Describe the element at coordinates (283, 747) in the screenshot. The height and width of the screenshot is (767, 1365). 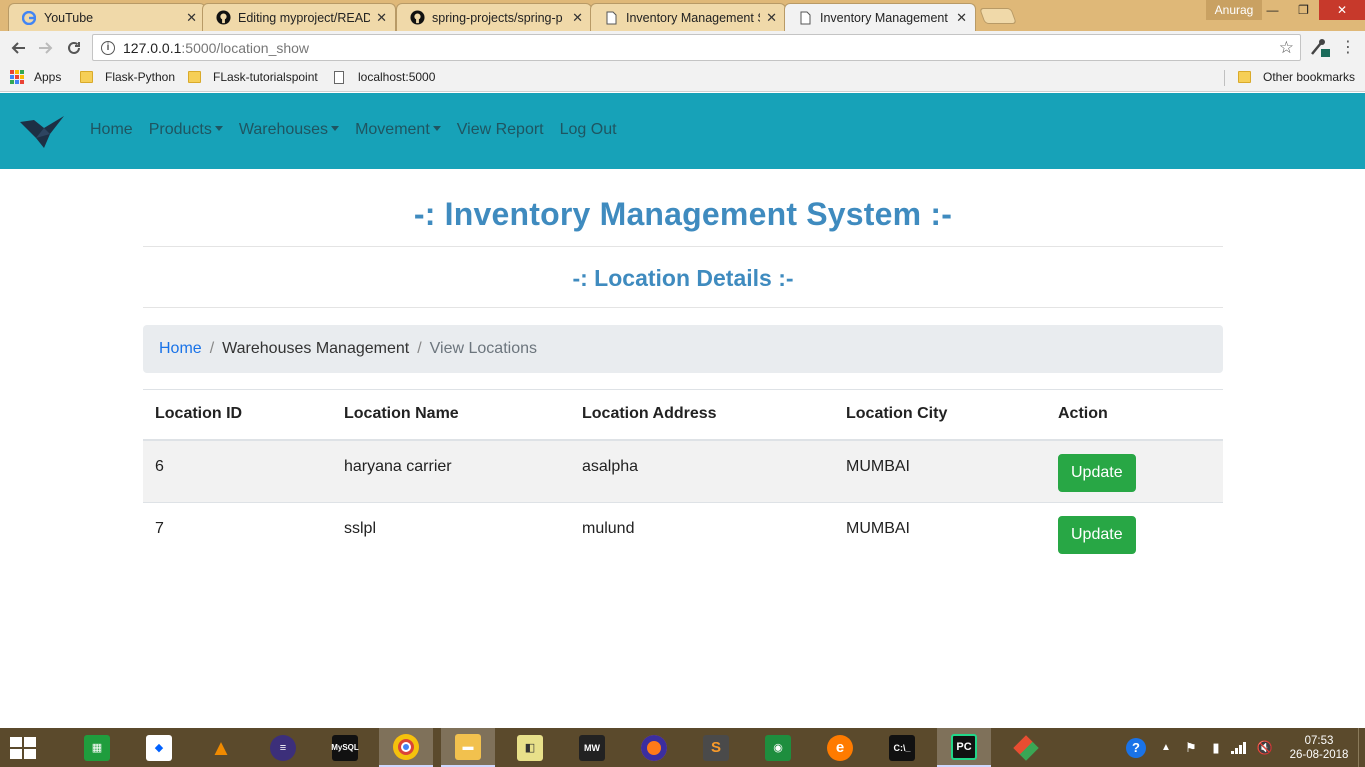
I see `eclipse-icon: ≡` at that location.